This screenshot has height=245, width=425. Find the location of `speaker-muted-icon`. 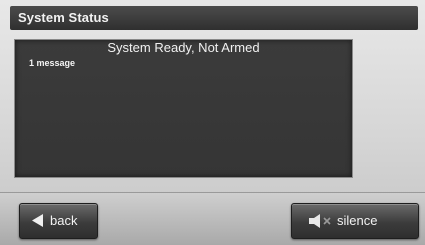

speaker-muted-icon is located at coordinates (320, 221).